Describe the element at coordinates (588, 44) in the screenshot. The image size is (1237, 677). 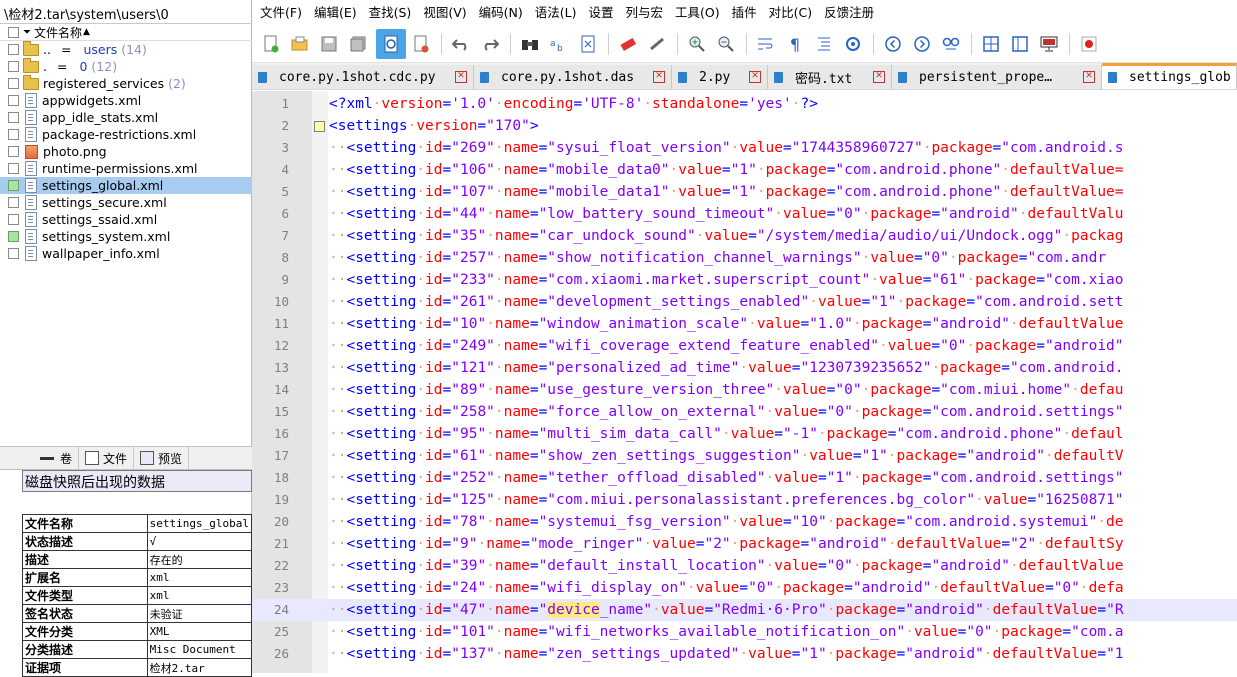
I see `find-in-files-icon` at that location.